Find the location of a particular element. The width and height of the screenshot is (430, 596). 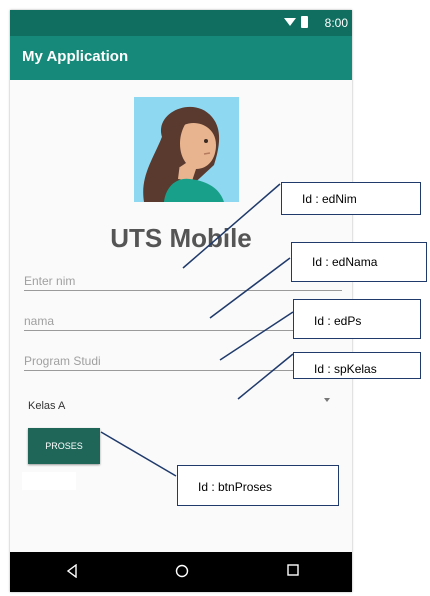

callout-btnproses: Id : btnProses is located at coordinates (258, 485).